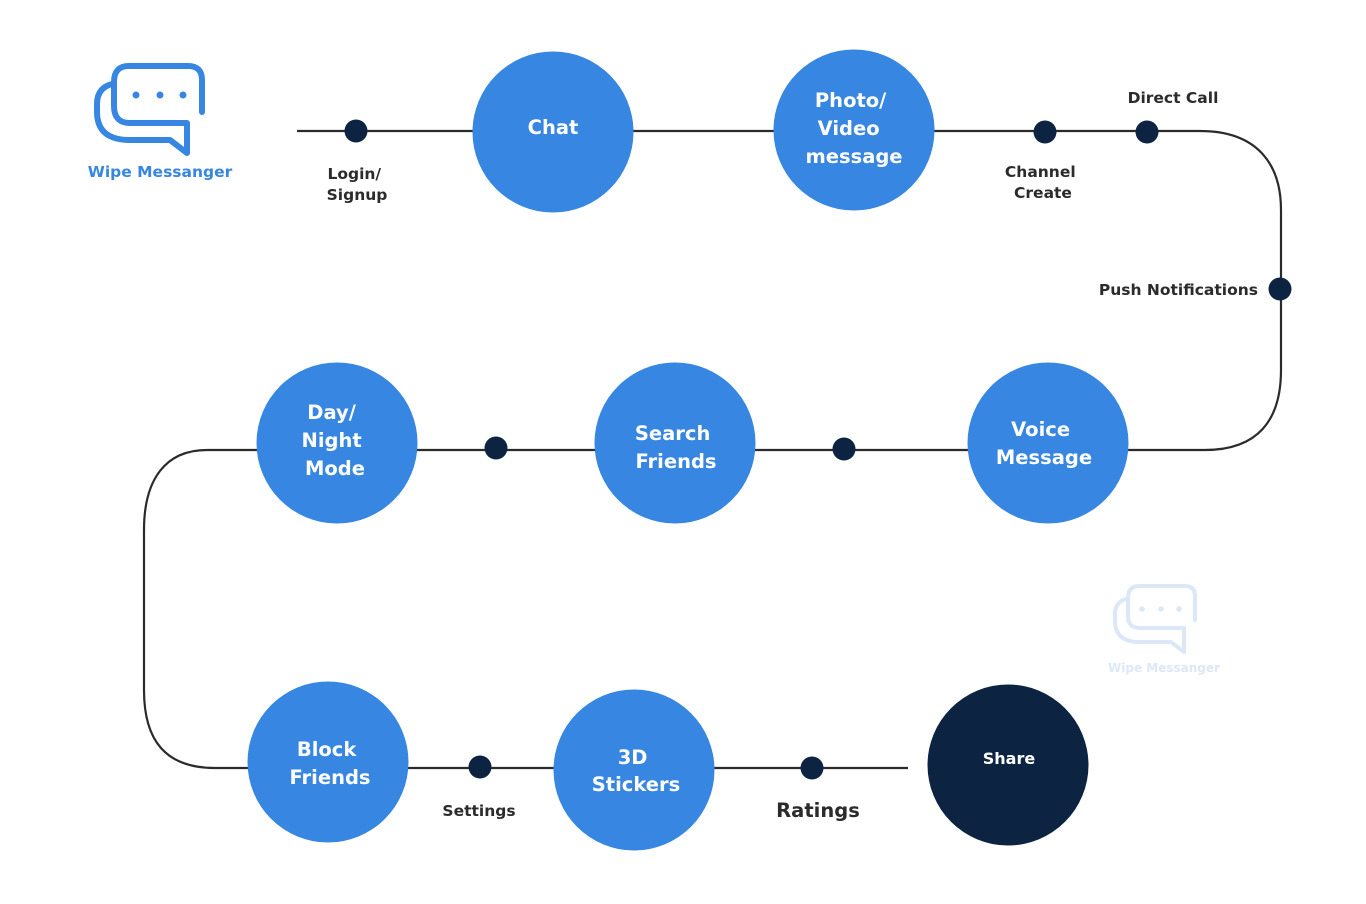 The width and height of the screenshot is (1366, 904). What do you see at coordinates (480, 767) in the screenshot?
I see `step-dot-settings` at bounding box center [480, 767].